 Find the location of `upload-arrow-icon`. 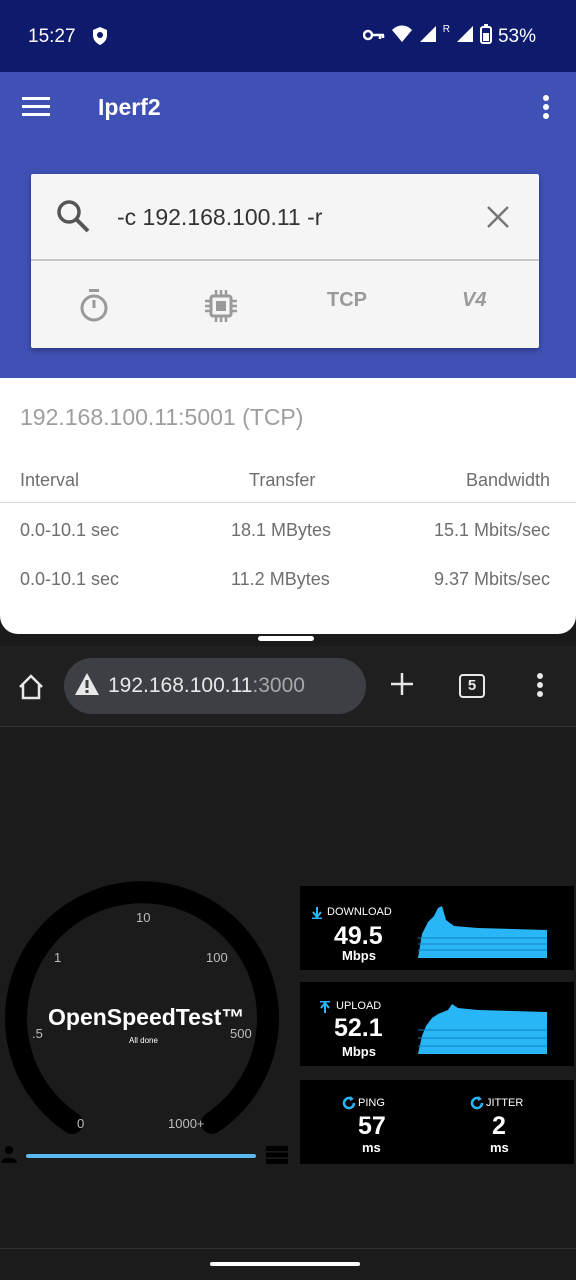

upload-arrow-icon is located at coordinates (325, 1009).